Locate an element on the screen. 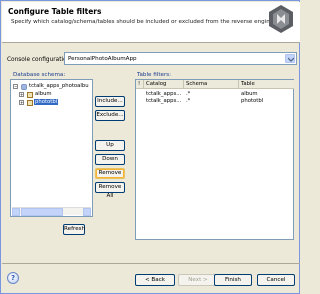  back-button-label: < Back is located at coordinates (155, 280).